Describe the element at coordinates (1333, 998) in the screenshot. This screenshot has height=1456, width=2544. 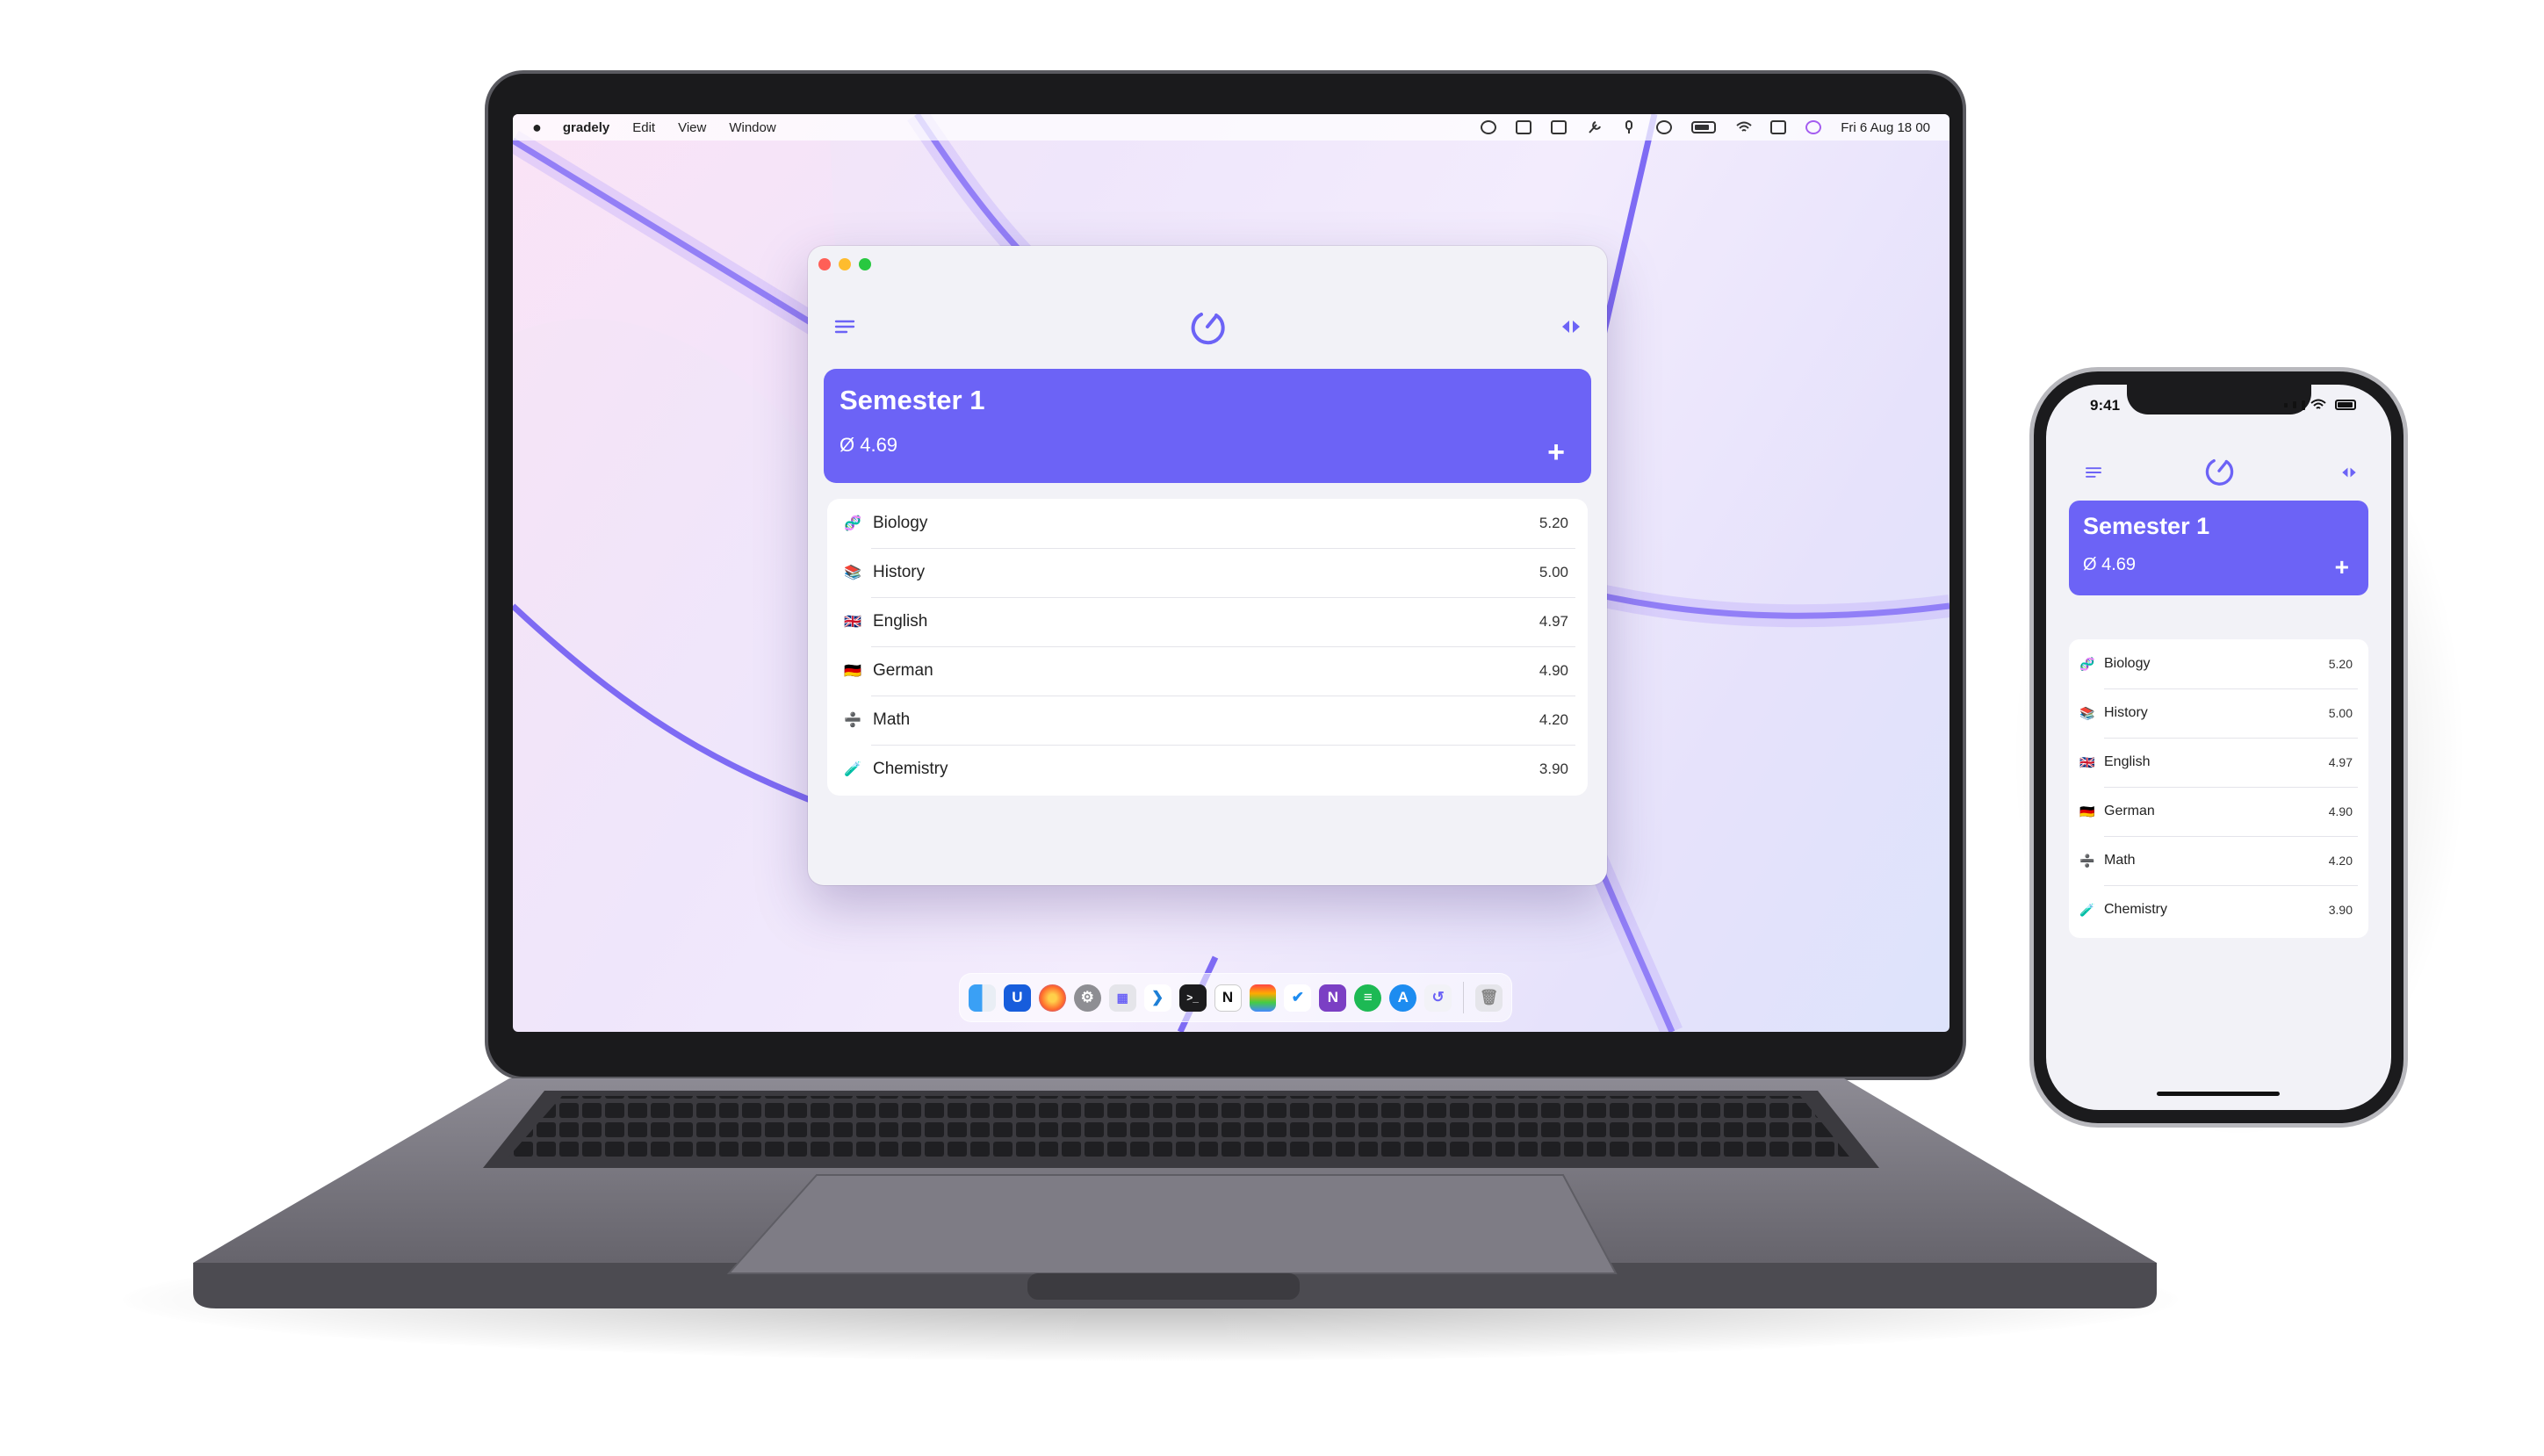
I see `onenote-icon: N` at that location.